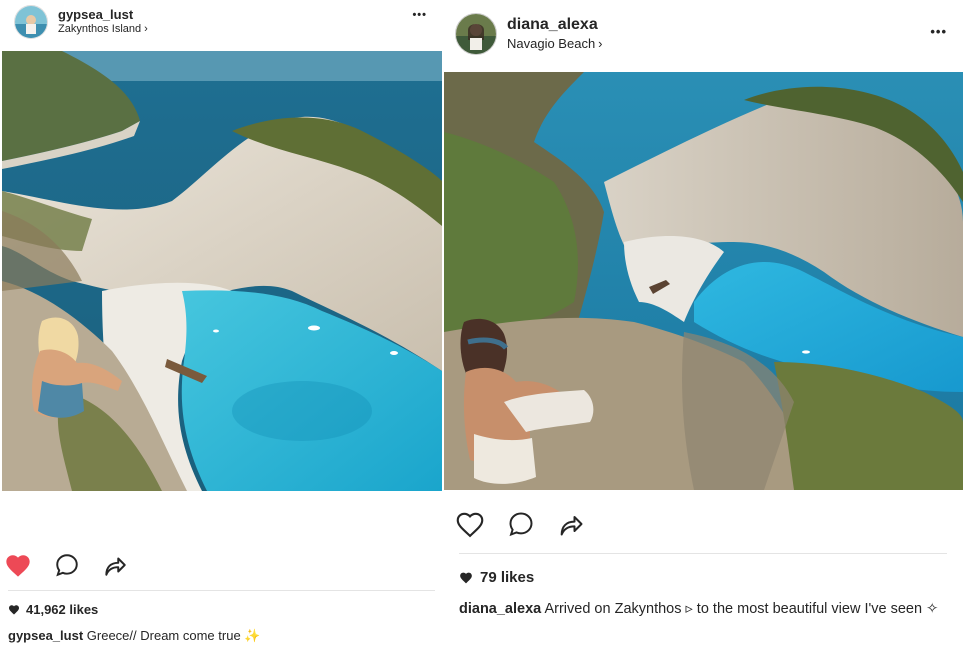 This screenshot has width=963, height=650. I want to click on location-link: Navagio Beach ›, so click(555, 44).